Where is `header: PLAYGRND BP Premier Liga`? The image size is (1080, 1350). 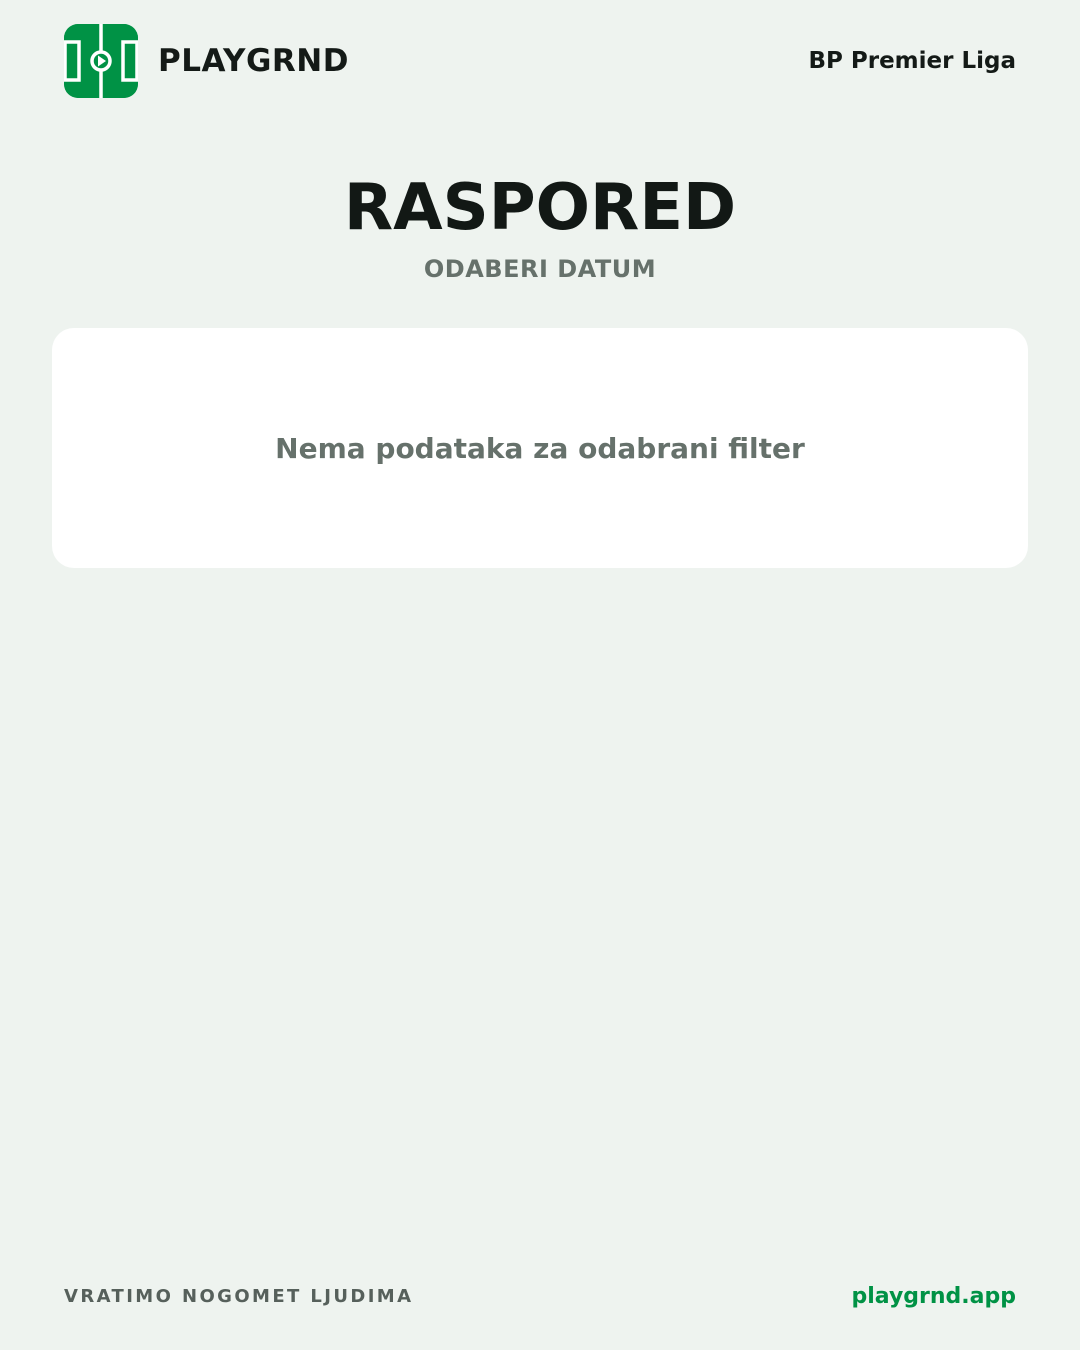 header: PLAYGRND BP Premier Liga is located at coordinates (540, 61).